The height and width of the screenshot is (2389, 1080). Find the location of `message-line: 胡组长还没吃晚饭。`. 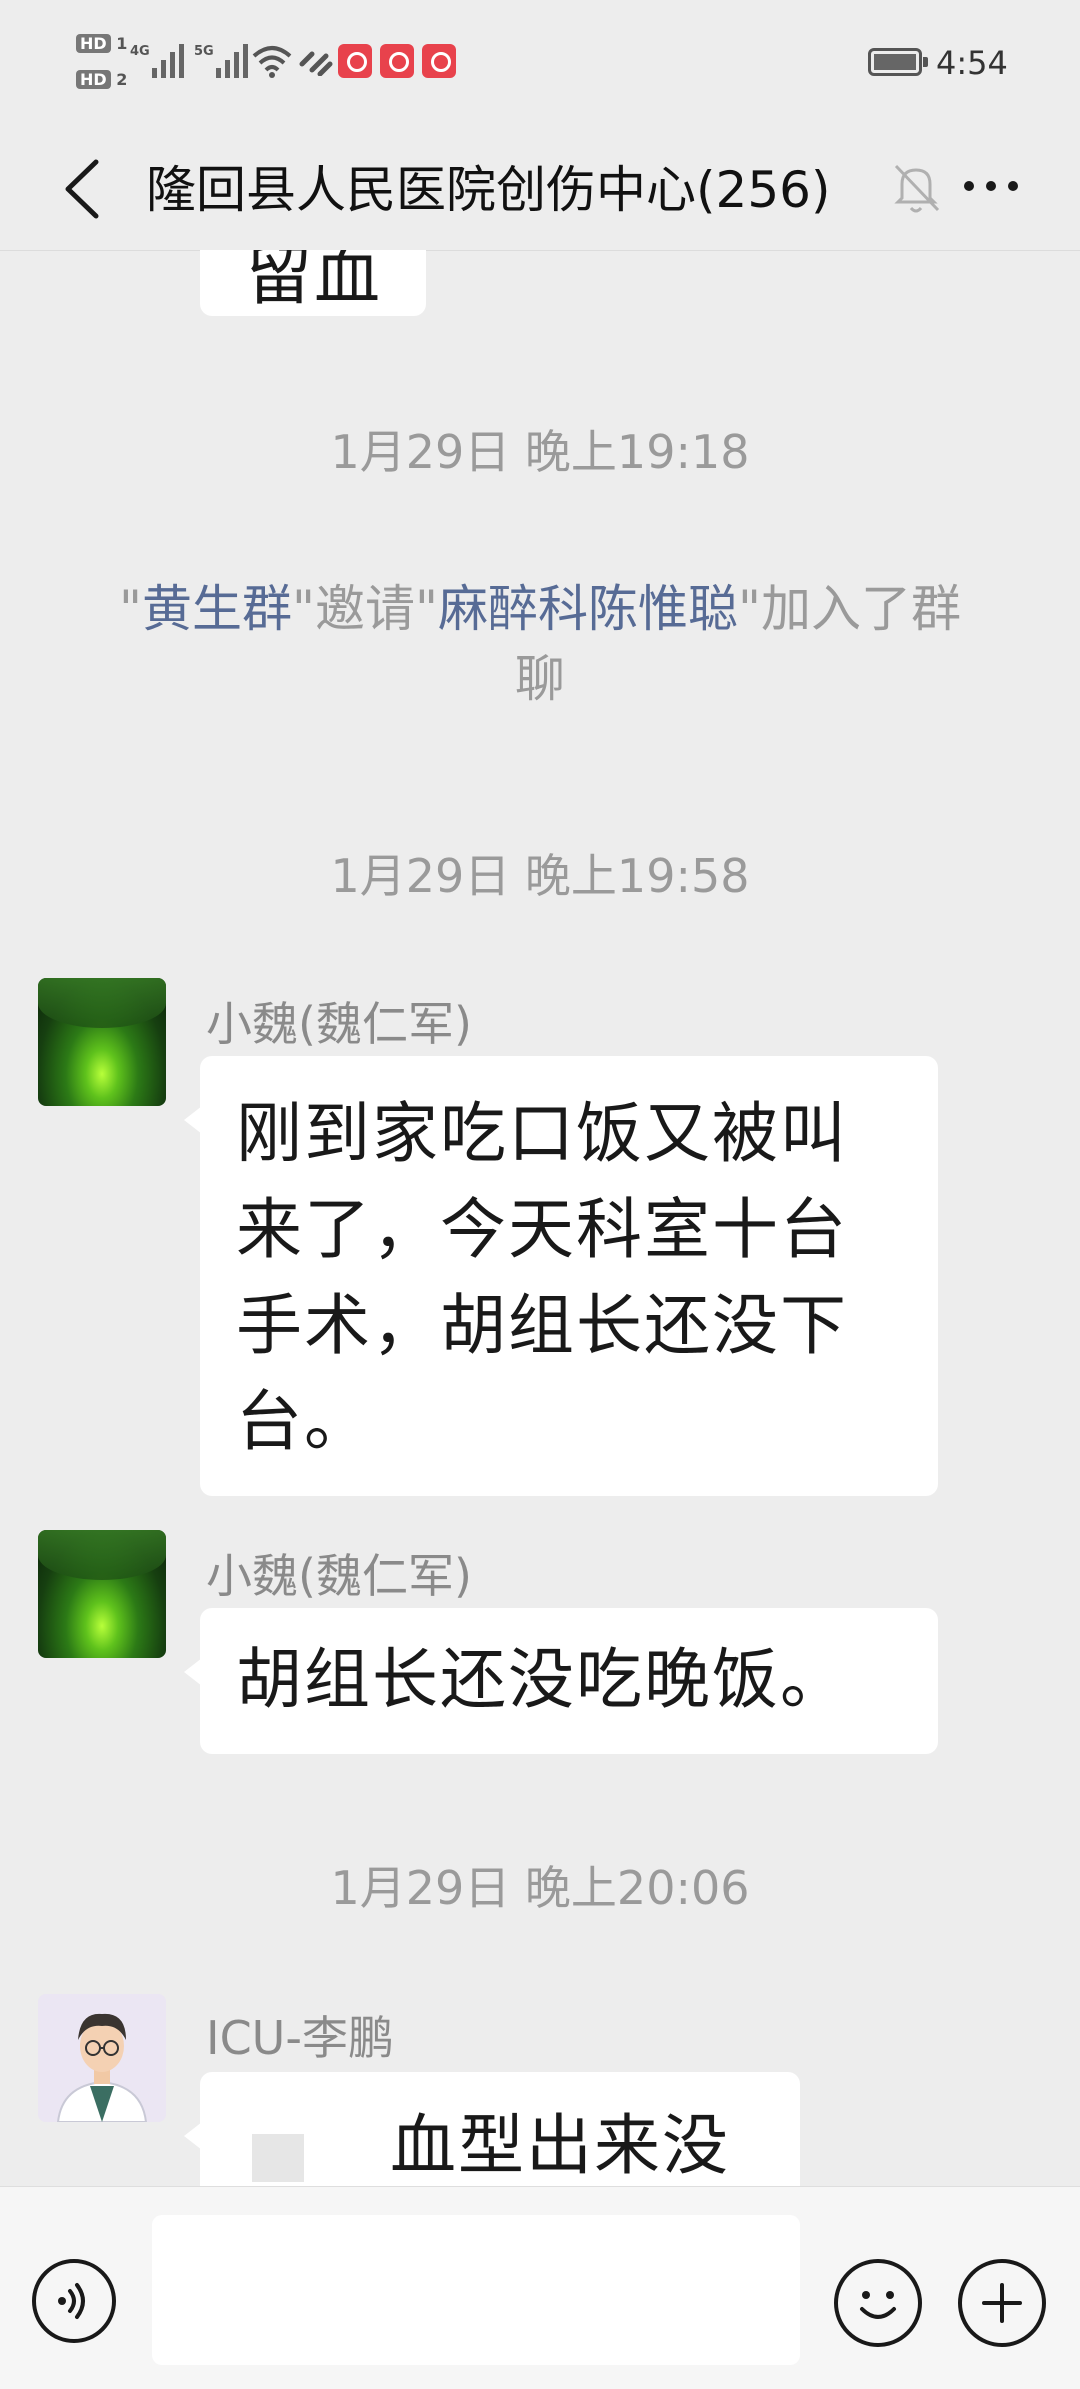

message-line: 胡组长还没吃晚饭。 is located at coordinates (542, 1679).